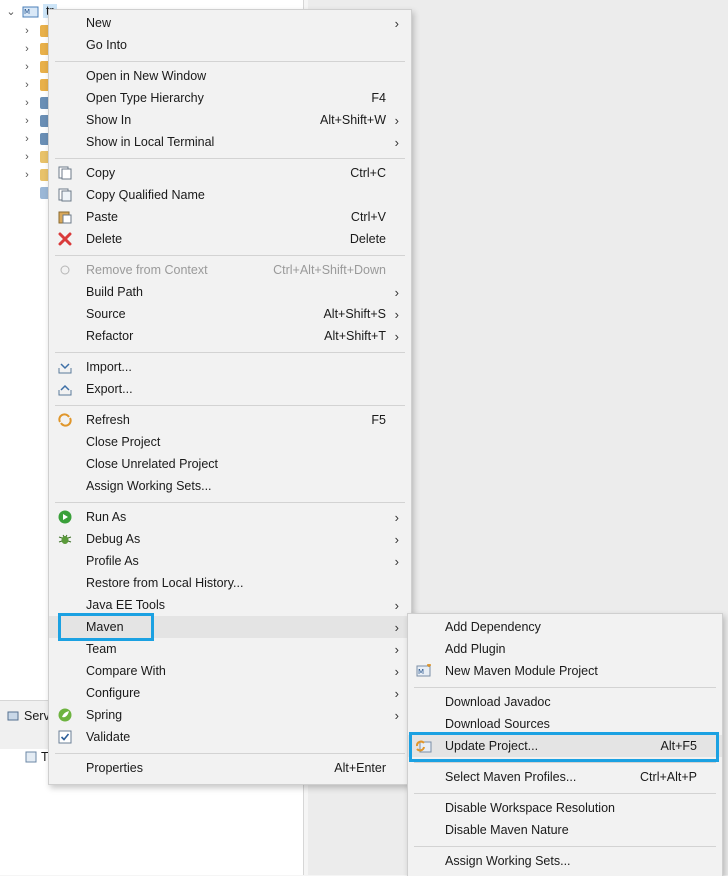 The height and width of the screenshot is (876, 728). Describe the element at coordinates (565, 649) in the screenshot. I see `menu-item-add-plugin: Add Plugin` at that location.